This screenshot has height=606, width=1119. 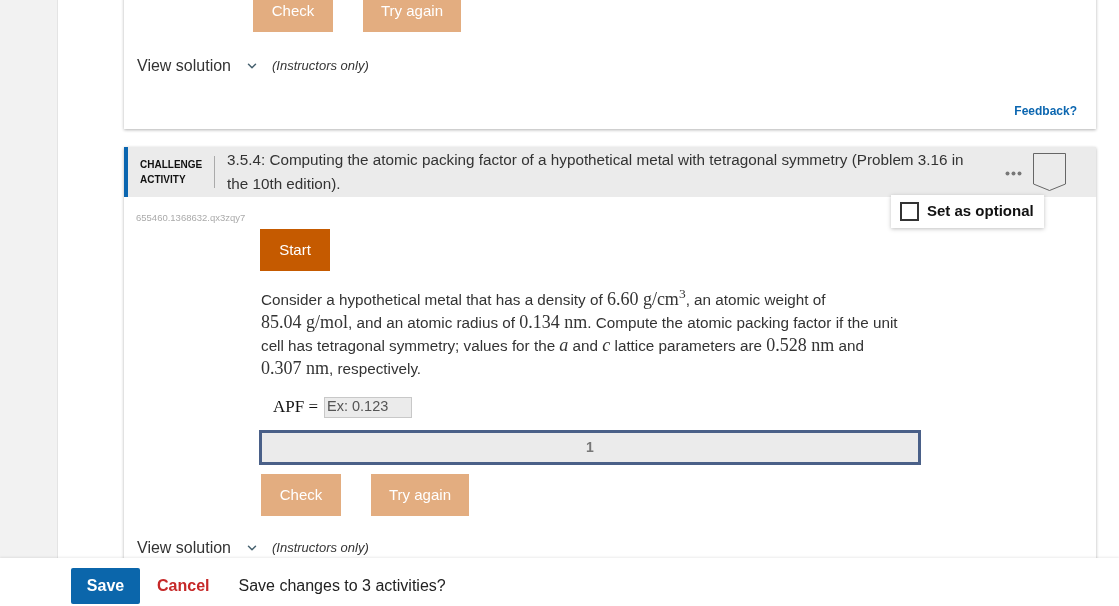 What do you see at coordinates (980, 211) in the screenshot?
I see `set-optional-label: Set as optional` at bounding box center [980, 211].